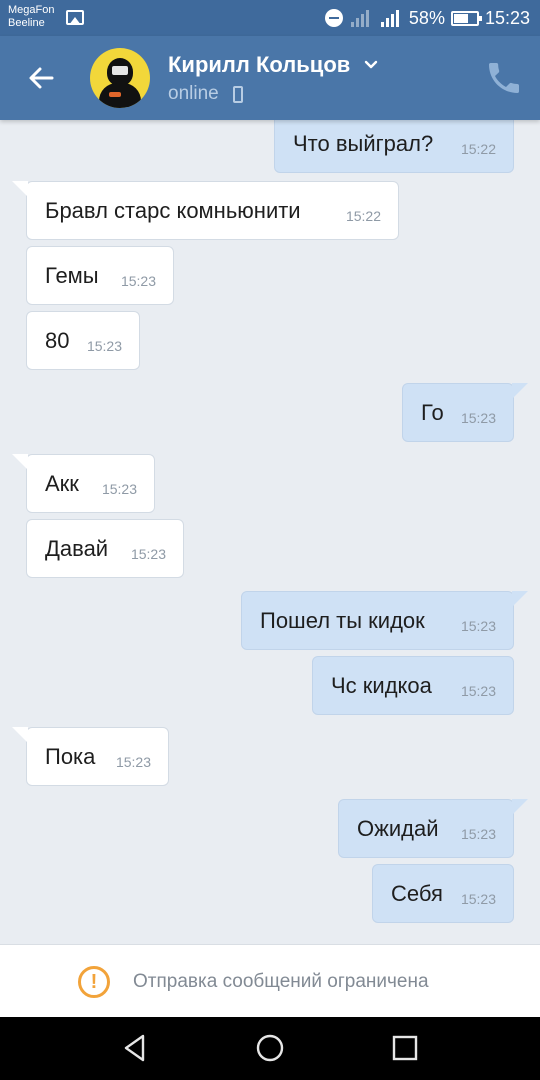 This screenshot has height=1080, width=540. Describe the element at coordinates (62, 483) in the screenshot. I see `message-text: Акк` at that location.